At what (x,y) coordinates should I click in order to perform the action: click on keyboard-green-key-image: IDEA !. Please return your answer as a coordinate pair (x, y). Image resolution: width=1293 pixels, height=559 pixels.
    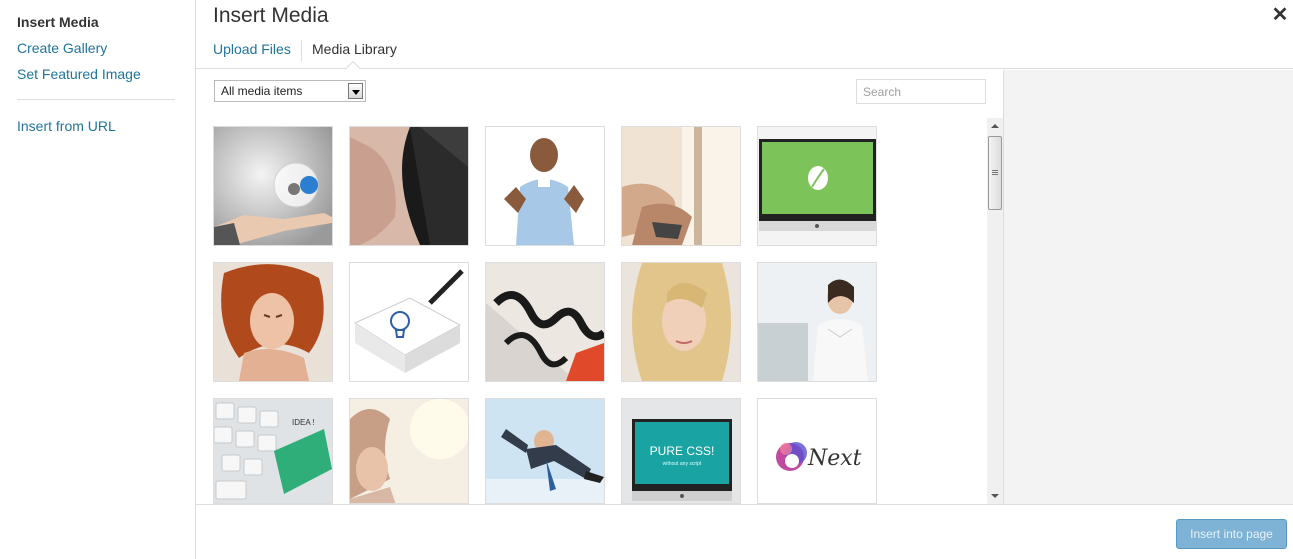
    Looking at the image, I should click on (273, 451).